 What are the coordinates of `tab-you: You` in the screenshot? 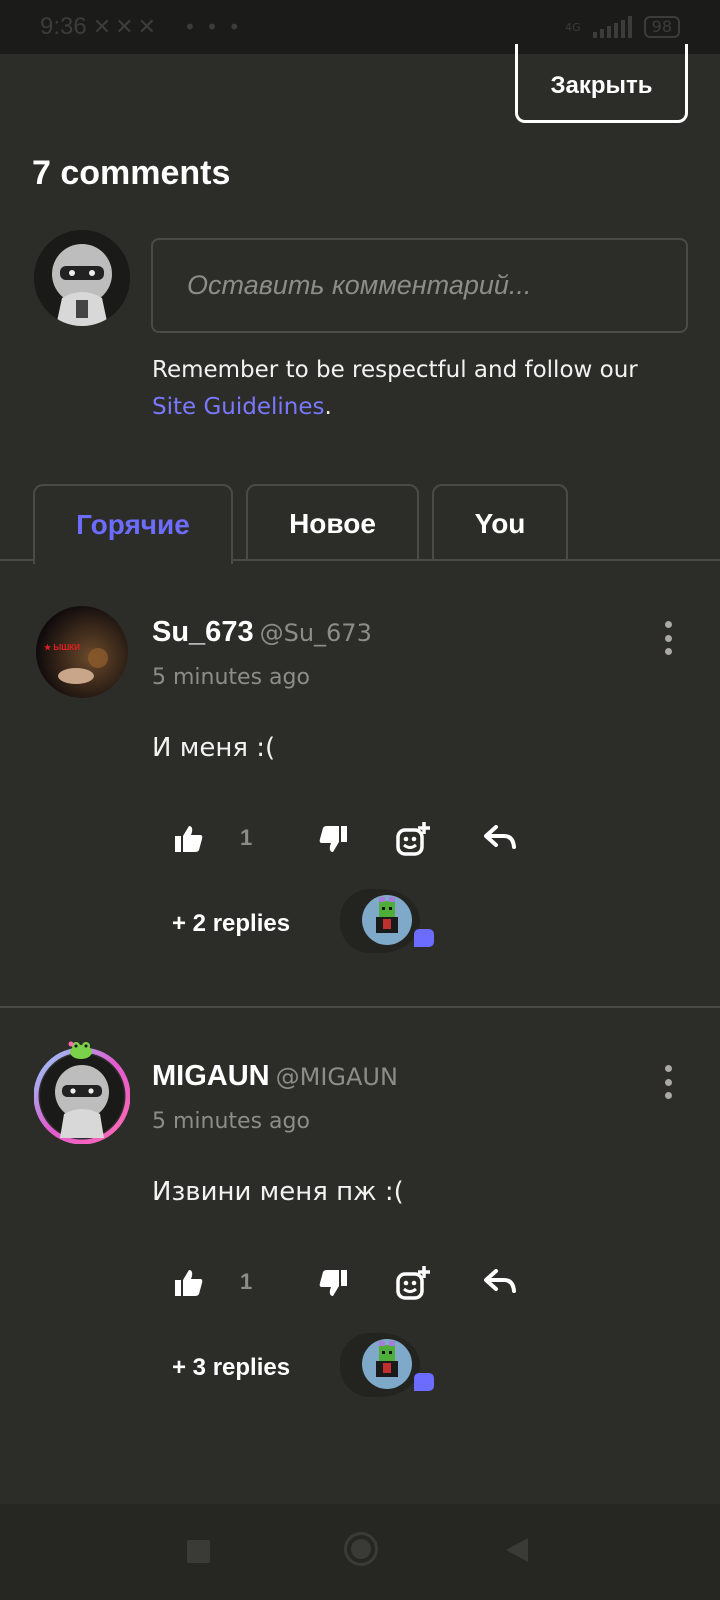 It's located at (500, 522).